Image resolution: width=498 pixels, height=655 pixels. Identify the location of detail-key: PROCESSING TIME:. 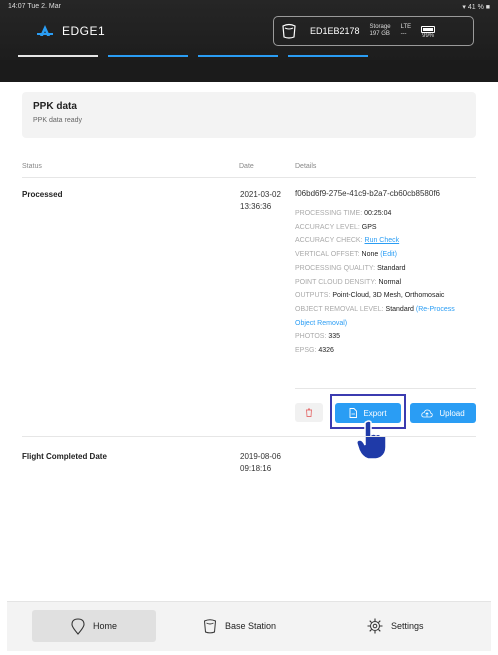
(329, 213).